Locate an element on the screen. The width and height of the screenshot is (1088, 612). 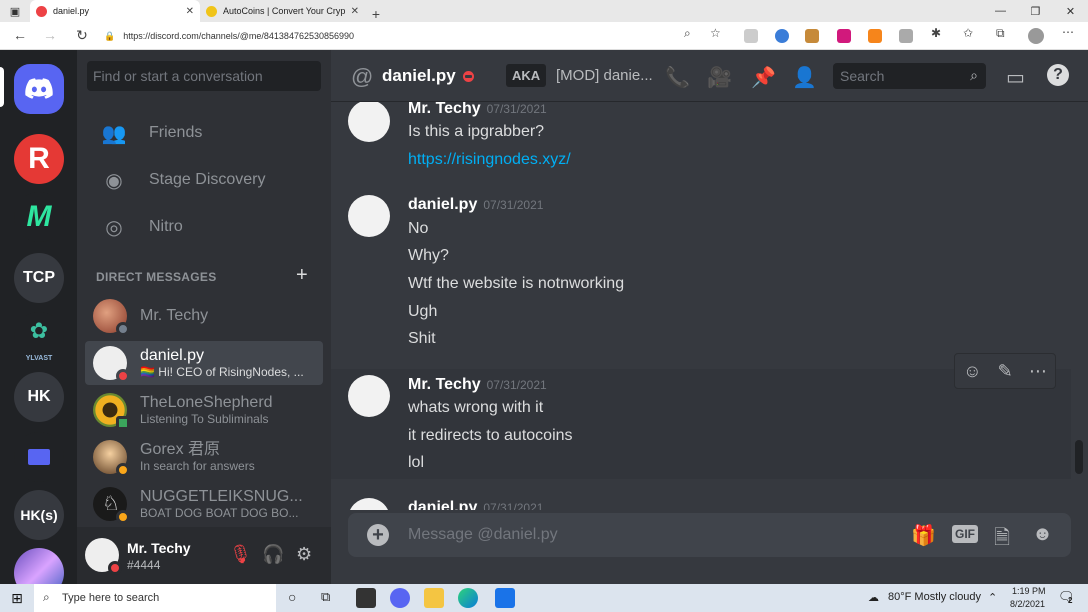
message-composer: + Message @daniel.py 🎁 GIF 🗎 ☻ is located at coordinates (709, 535).